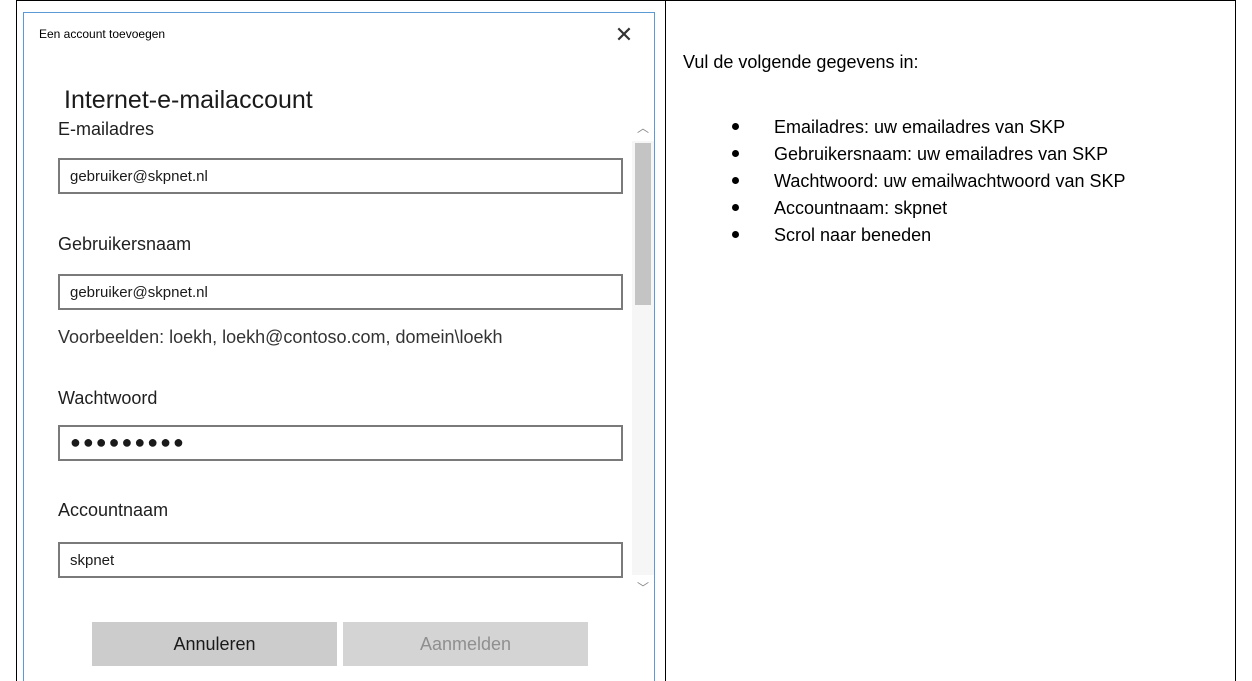 This screenshot has height=681, width=1252. Describe the element at coordinates (665, 340) in the screenshot. I see `table-border-middle` at that location.